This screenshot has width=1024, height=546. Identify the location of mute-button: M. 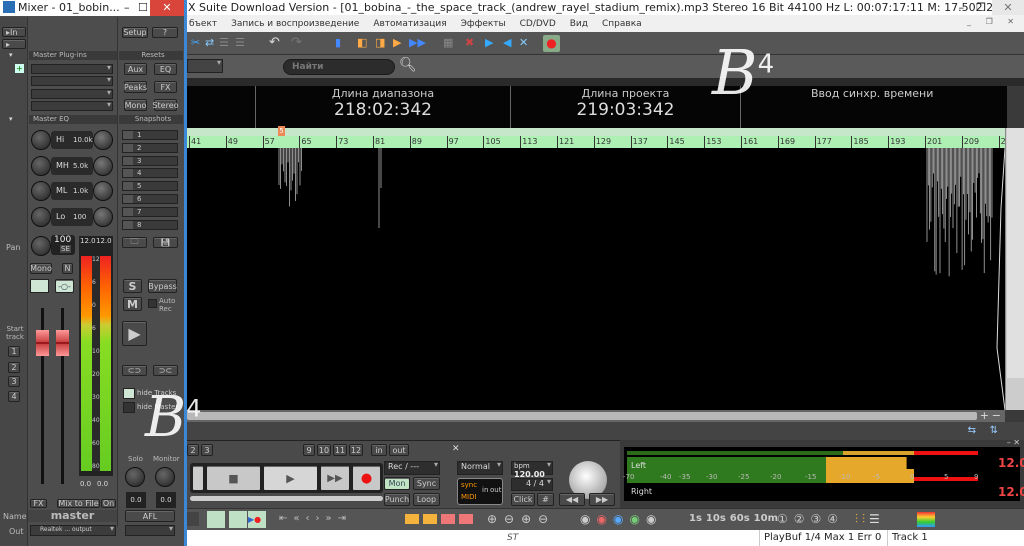
(132, 304).